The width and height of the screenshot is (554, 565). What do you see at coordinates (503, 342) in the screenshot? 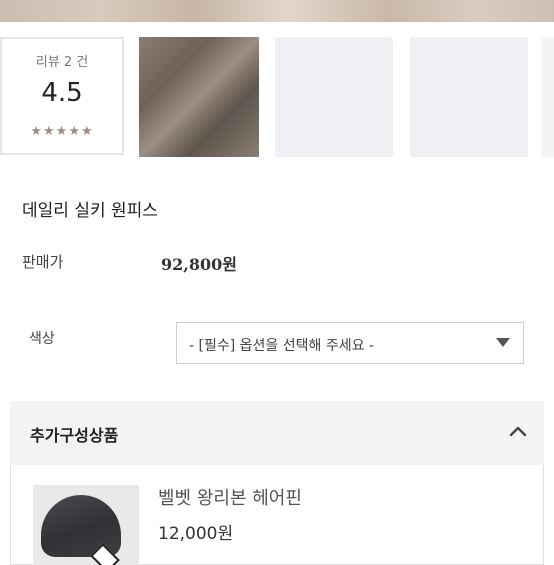
I see `triangle-down-icon` at bounding box center [503, 342].